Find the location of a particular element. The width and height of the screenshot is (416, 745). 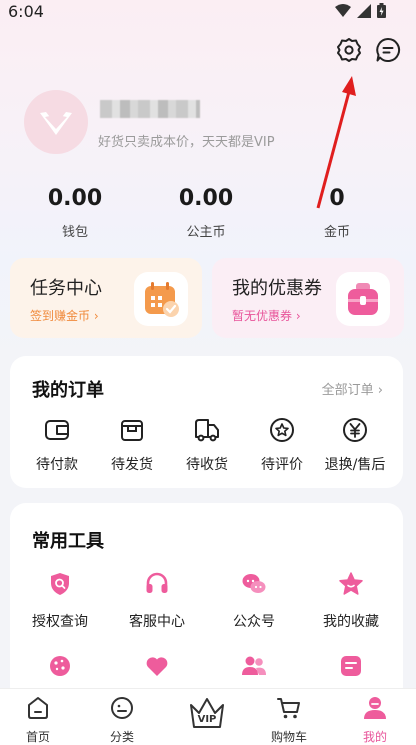

nav-vip: VIP is located at coordinates (207, 713).